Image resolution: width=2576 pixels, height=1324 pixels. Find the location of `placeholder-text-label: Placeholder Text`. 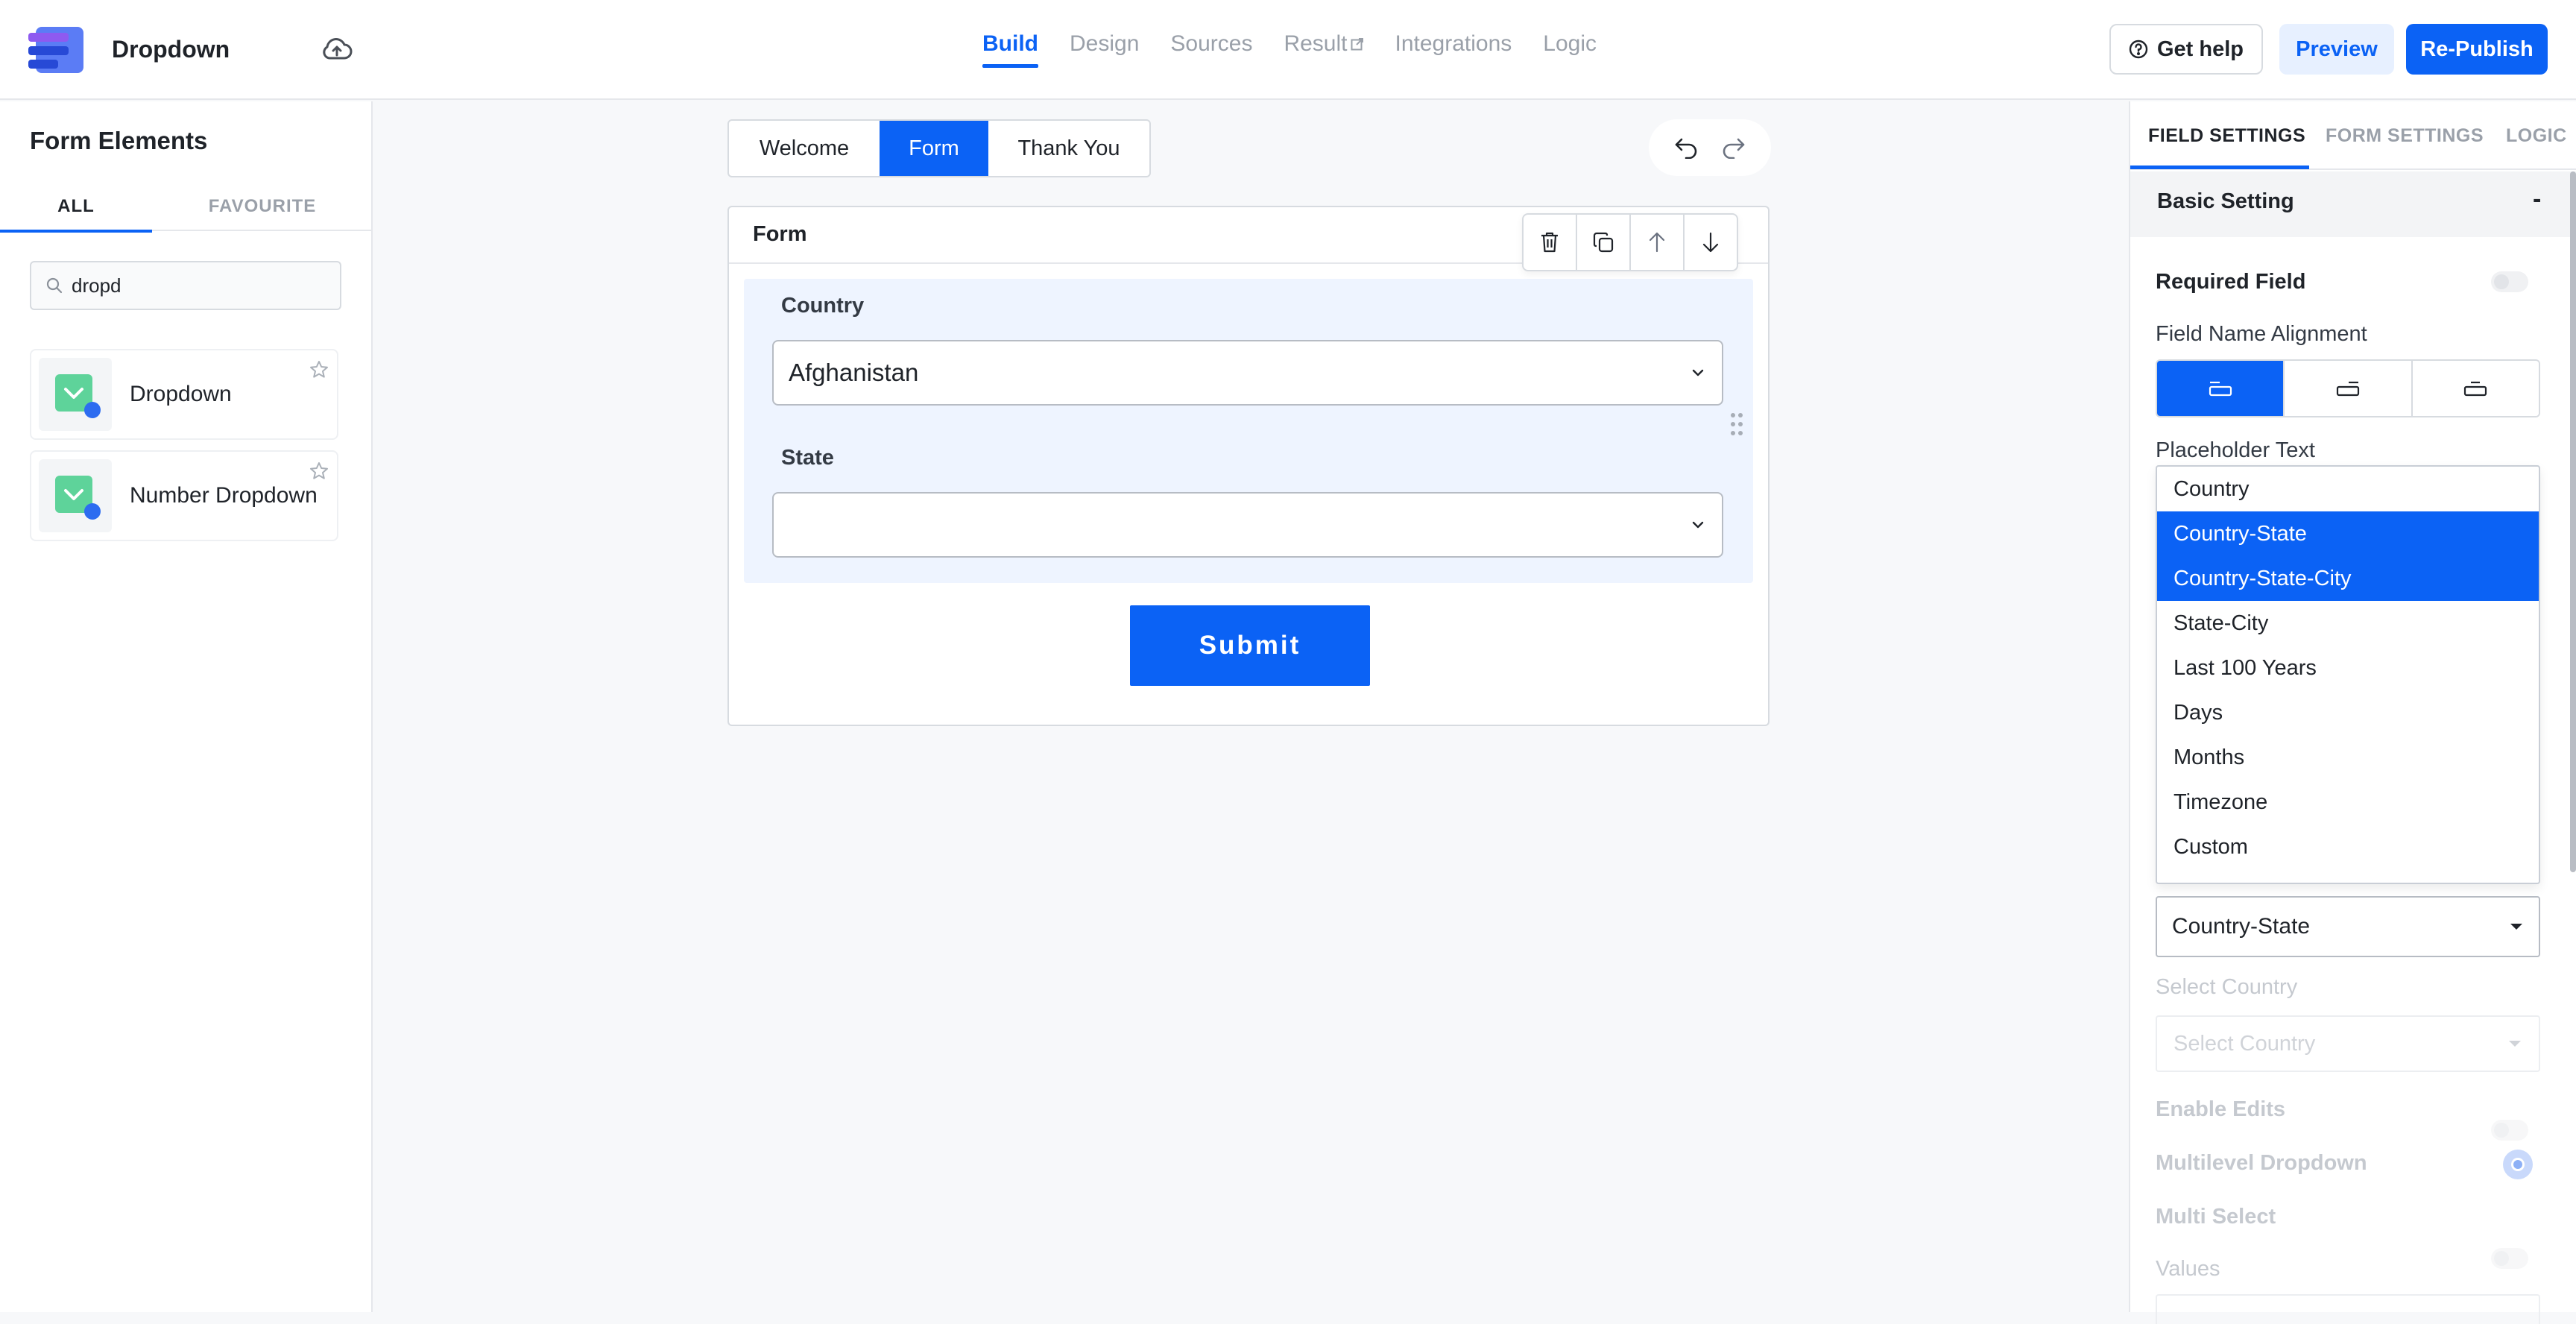

placeholder-text-label: Placeholder Text is located at coordinates (2236, 450).